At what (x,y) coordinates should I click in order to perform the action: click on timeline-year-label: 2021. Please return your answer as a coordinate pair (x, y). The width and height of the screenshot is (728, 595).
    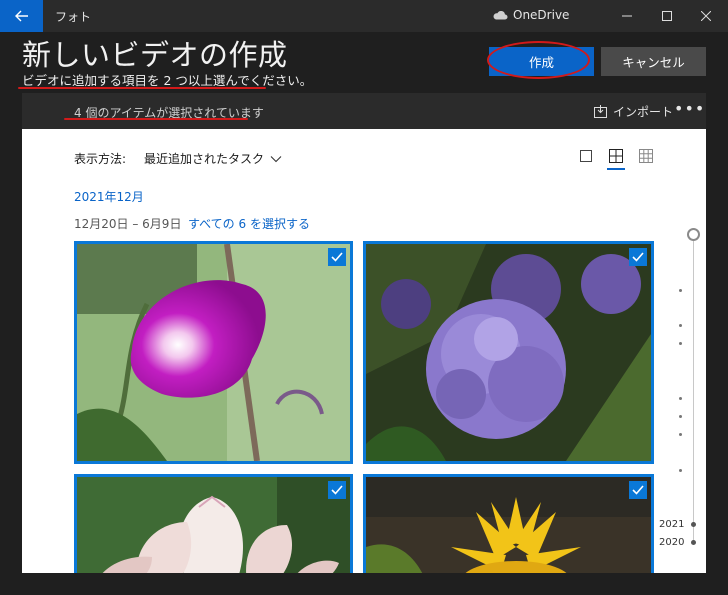
    Looking at the image, I should click on (671, 524).